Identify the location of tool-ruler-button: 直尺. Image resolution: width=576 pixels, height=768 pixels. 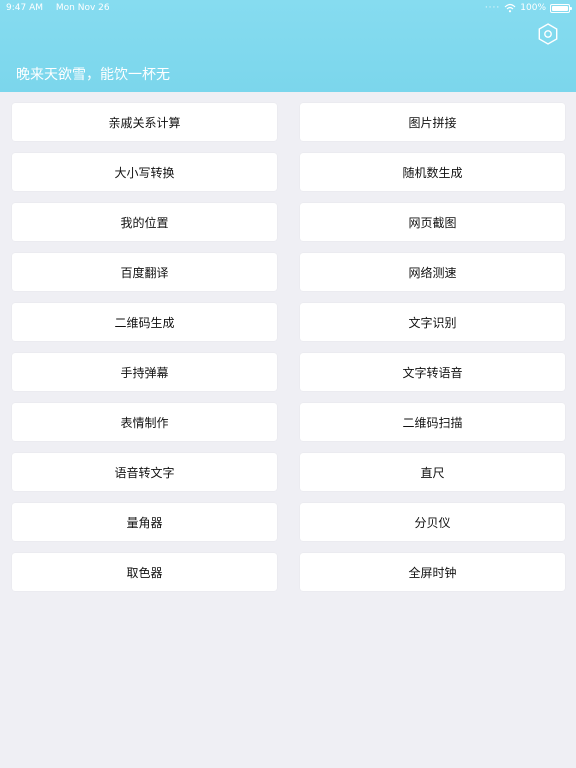
(432, 472).